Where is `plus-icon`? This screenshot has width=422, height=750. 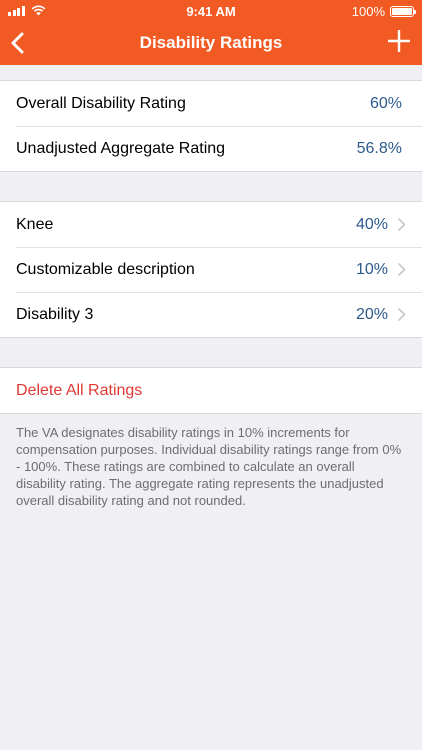
plus-icon is located at coordinates (399, 41).